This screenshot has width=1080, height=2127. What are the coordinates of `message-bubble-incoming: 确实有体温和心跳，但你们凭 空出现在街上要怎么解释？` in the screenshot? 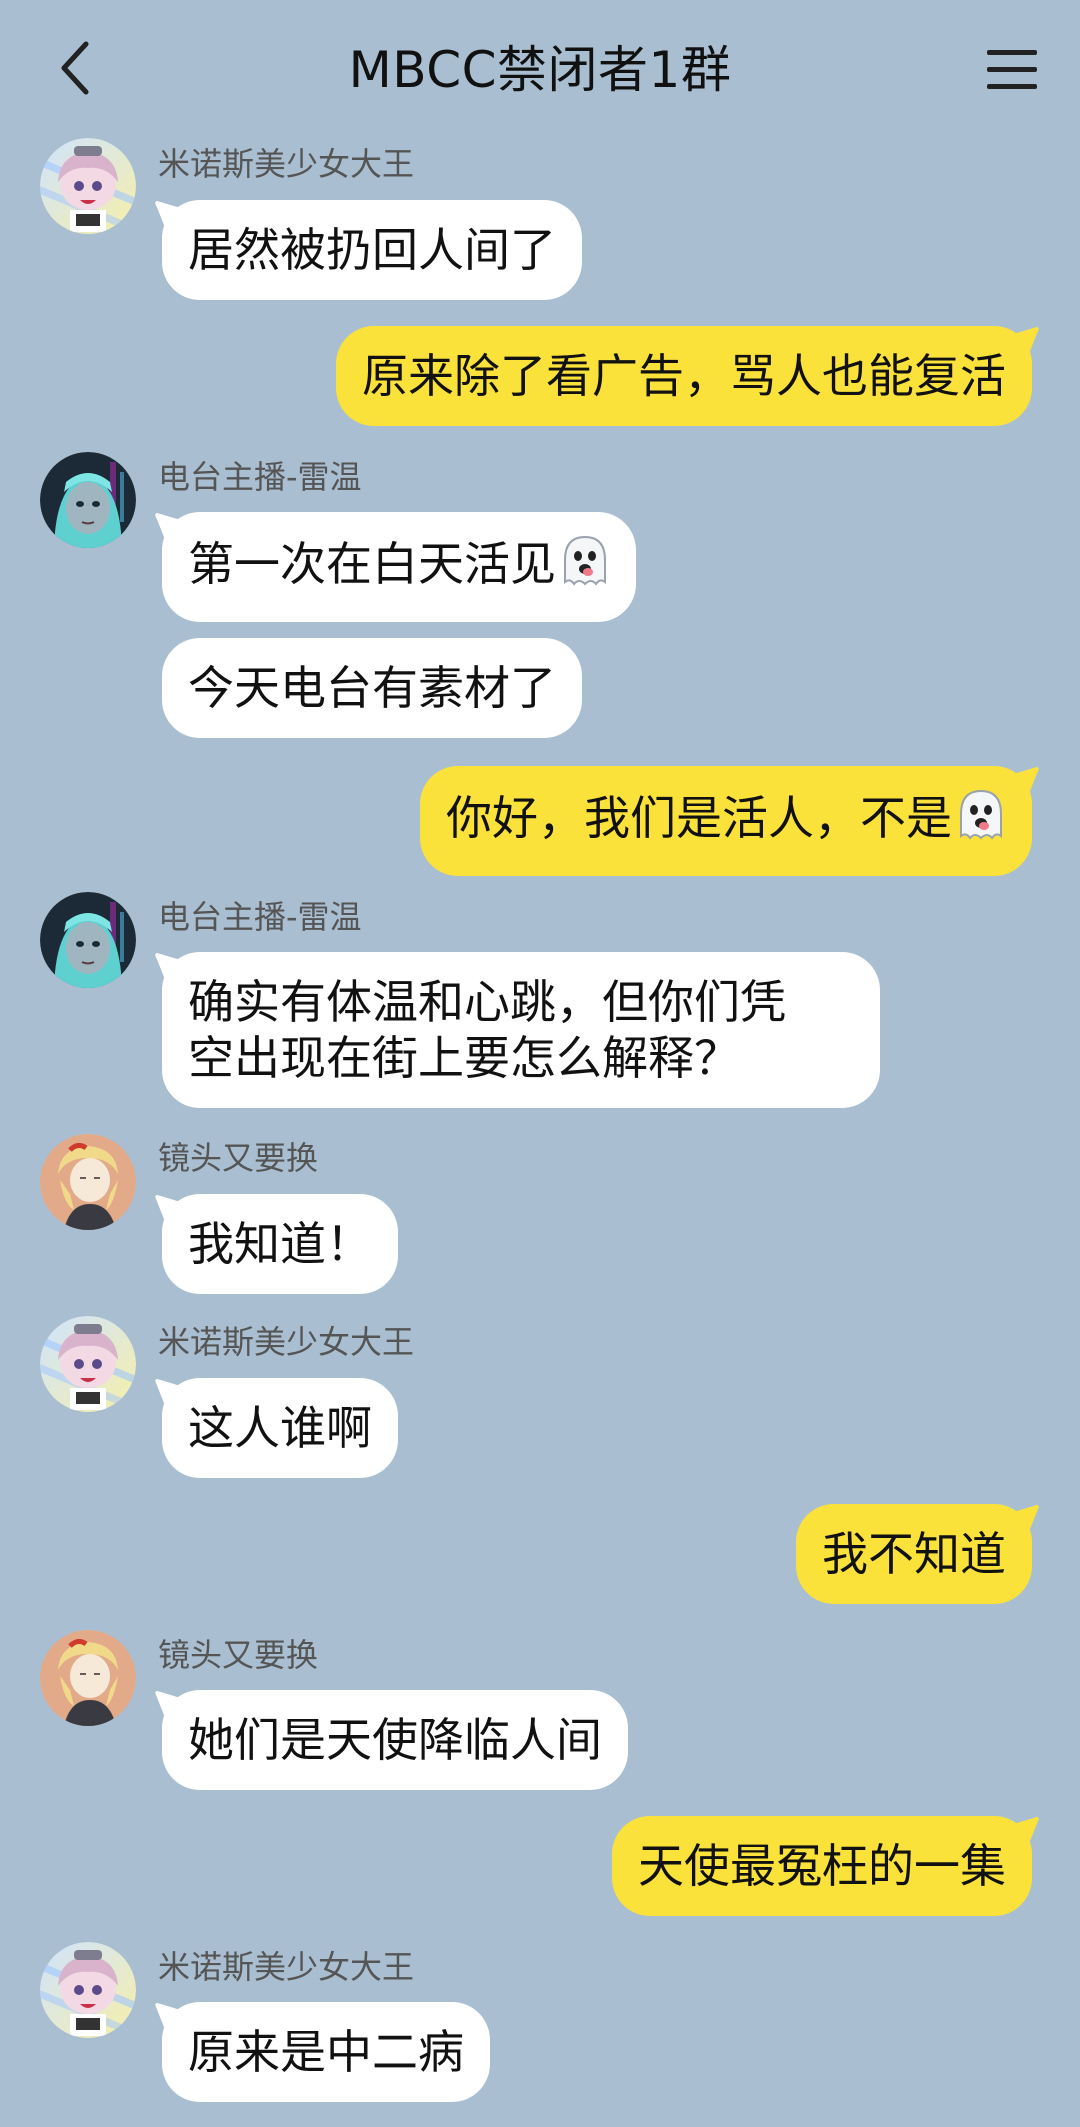 It's located at (521, 1030).